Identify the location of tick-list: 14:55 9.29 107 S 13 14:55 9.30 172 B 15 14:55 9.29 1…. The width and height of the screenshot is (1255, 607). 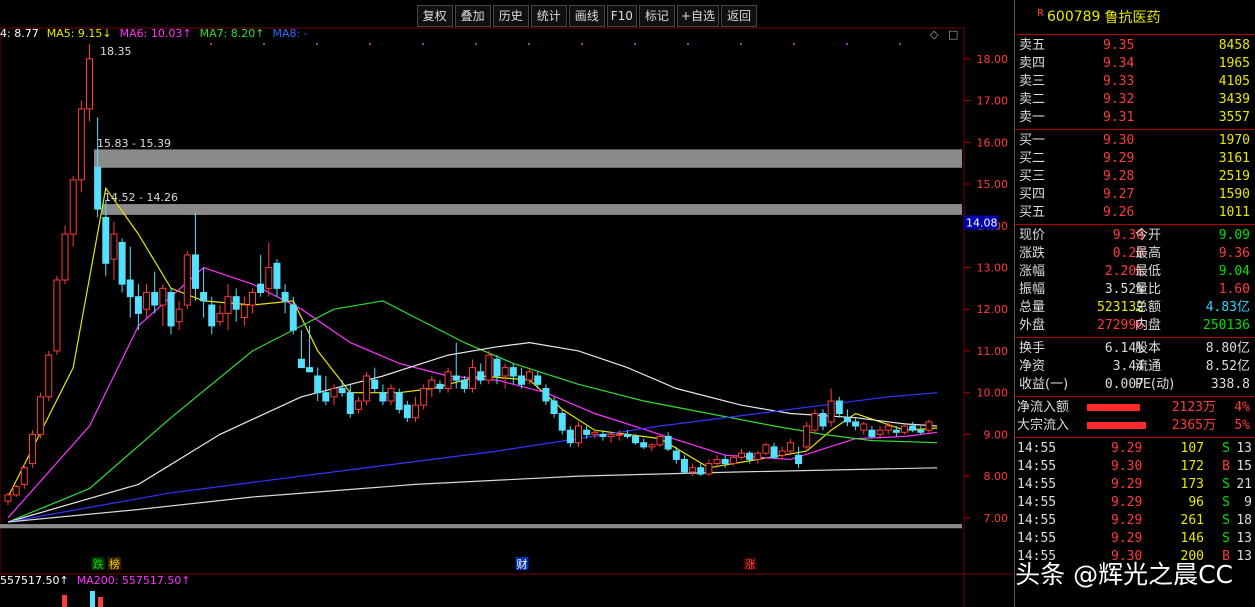
(1135, 503).